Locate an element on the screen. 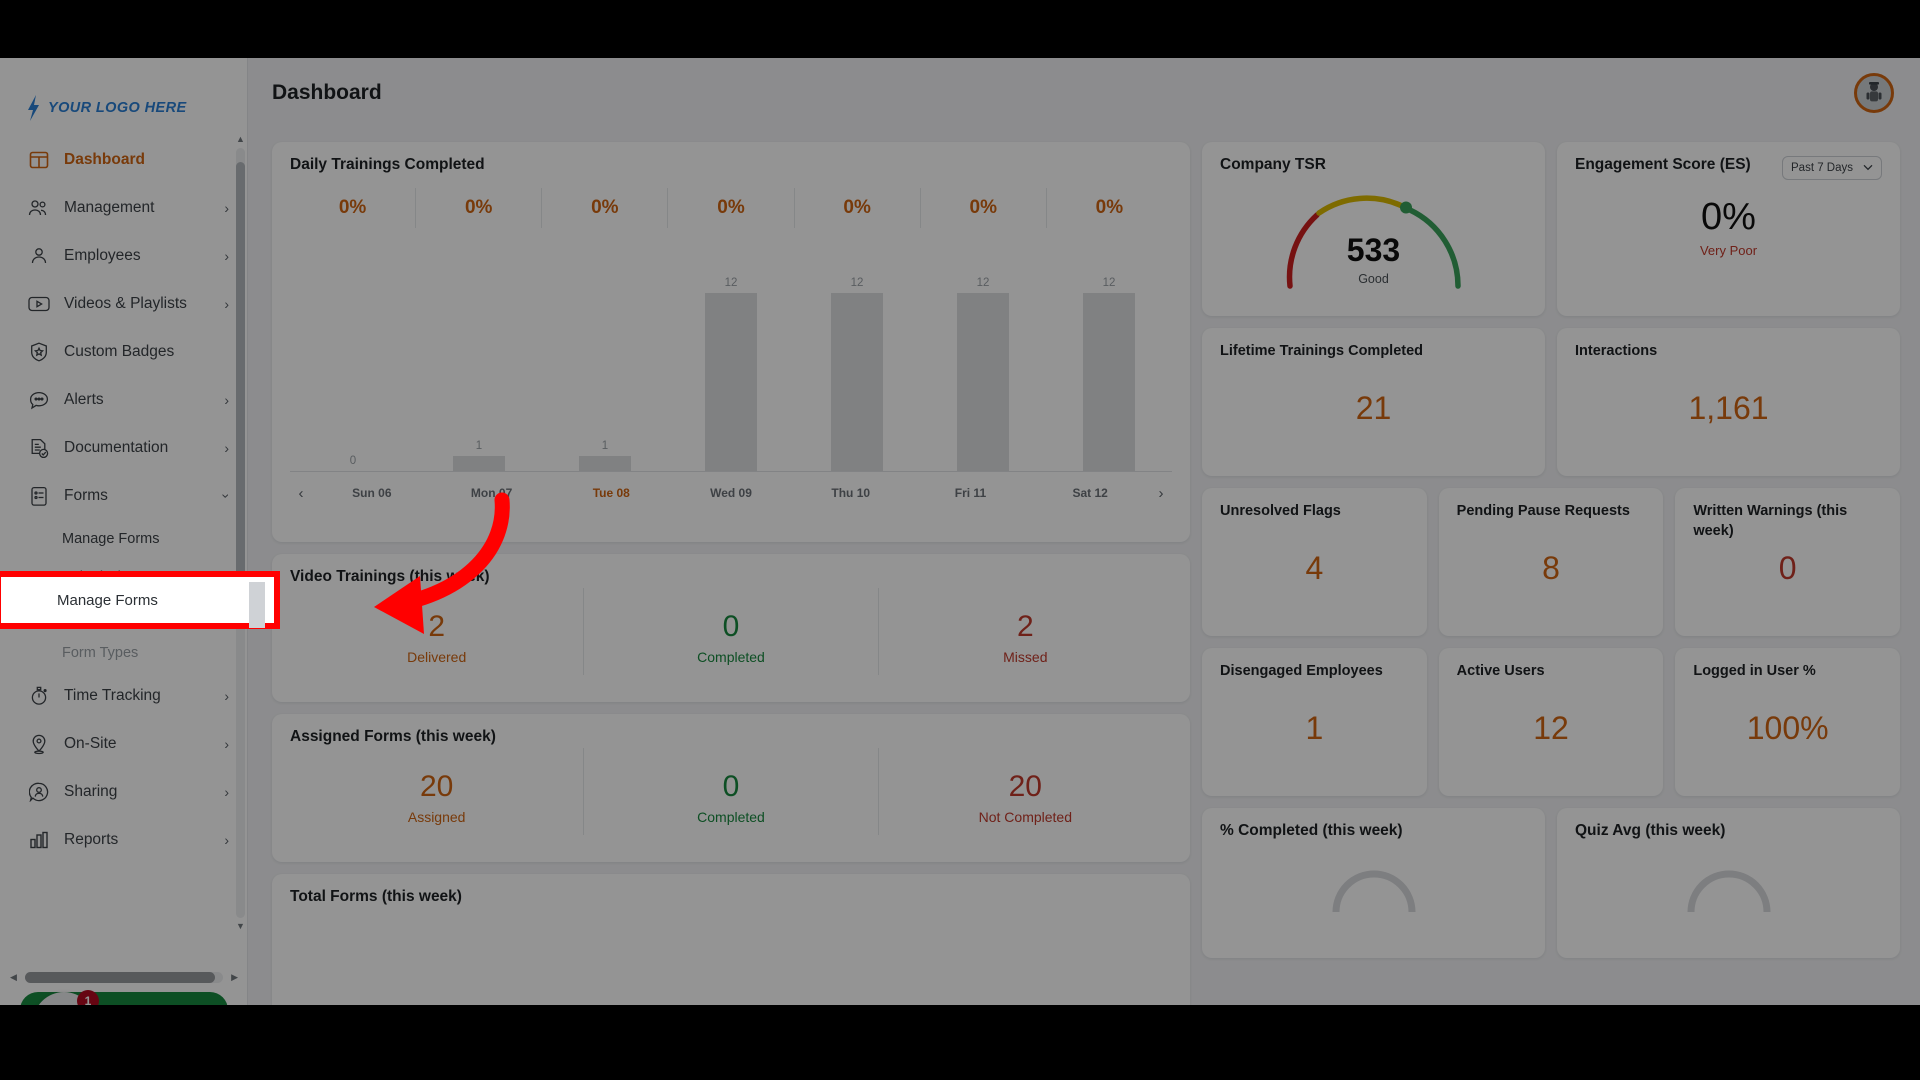  kpi-title: Written Warnings (this week) is located at coordinates (1770, 521).